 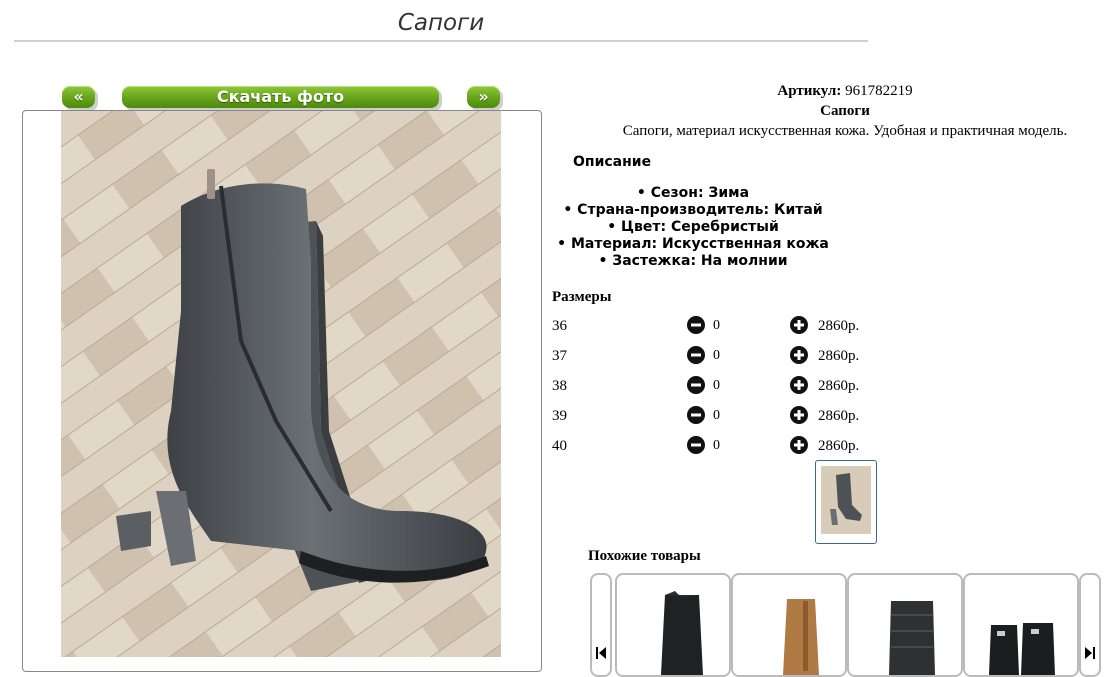 What do you see at coordinates (582, 297) in the screenshot?
I see `sizes-heading: Размеры` at bounding box center [582, 297].